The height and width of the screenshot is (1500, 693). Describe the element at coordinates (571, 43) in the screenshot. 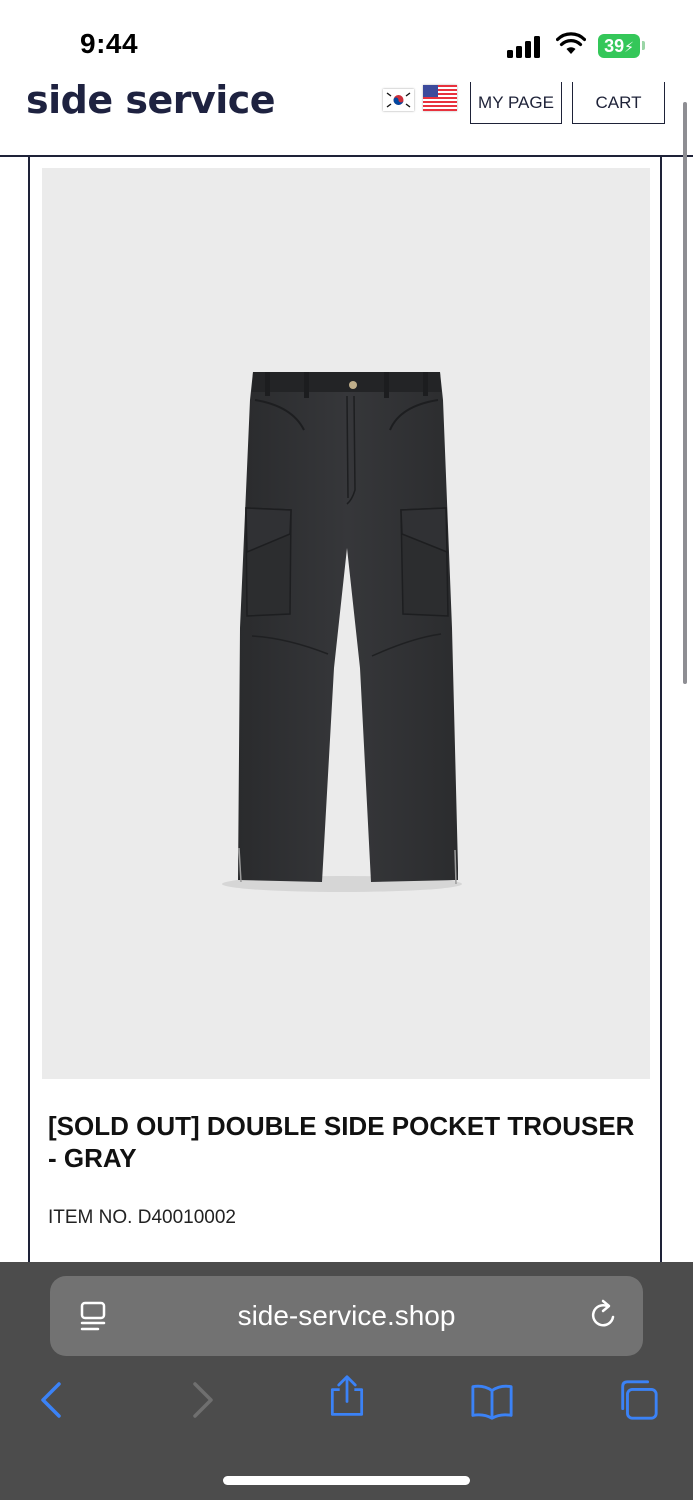

I see `wifi-icon` at that location.